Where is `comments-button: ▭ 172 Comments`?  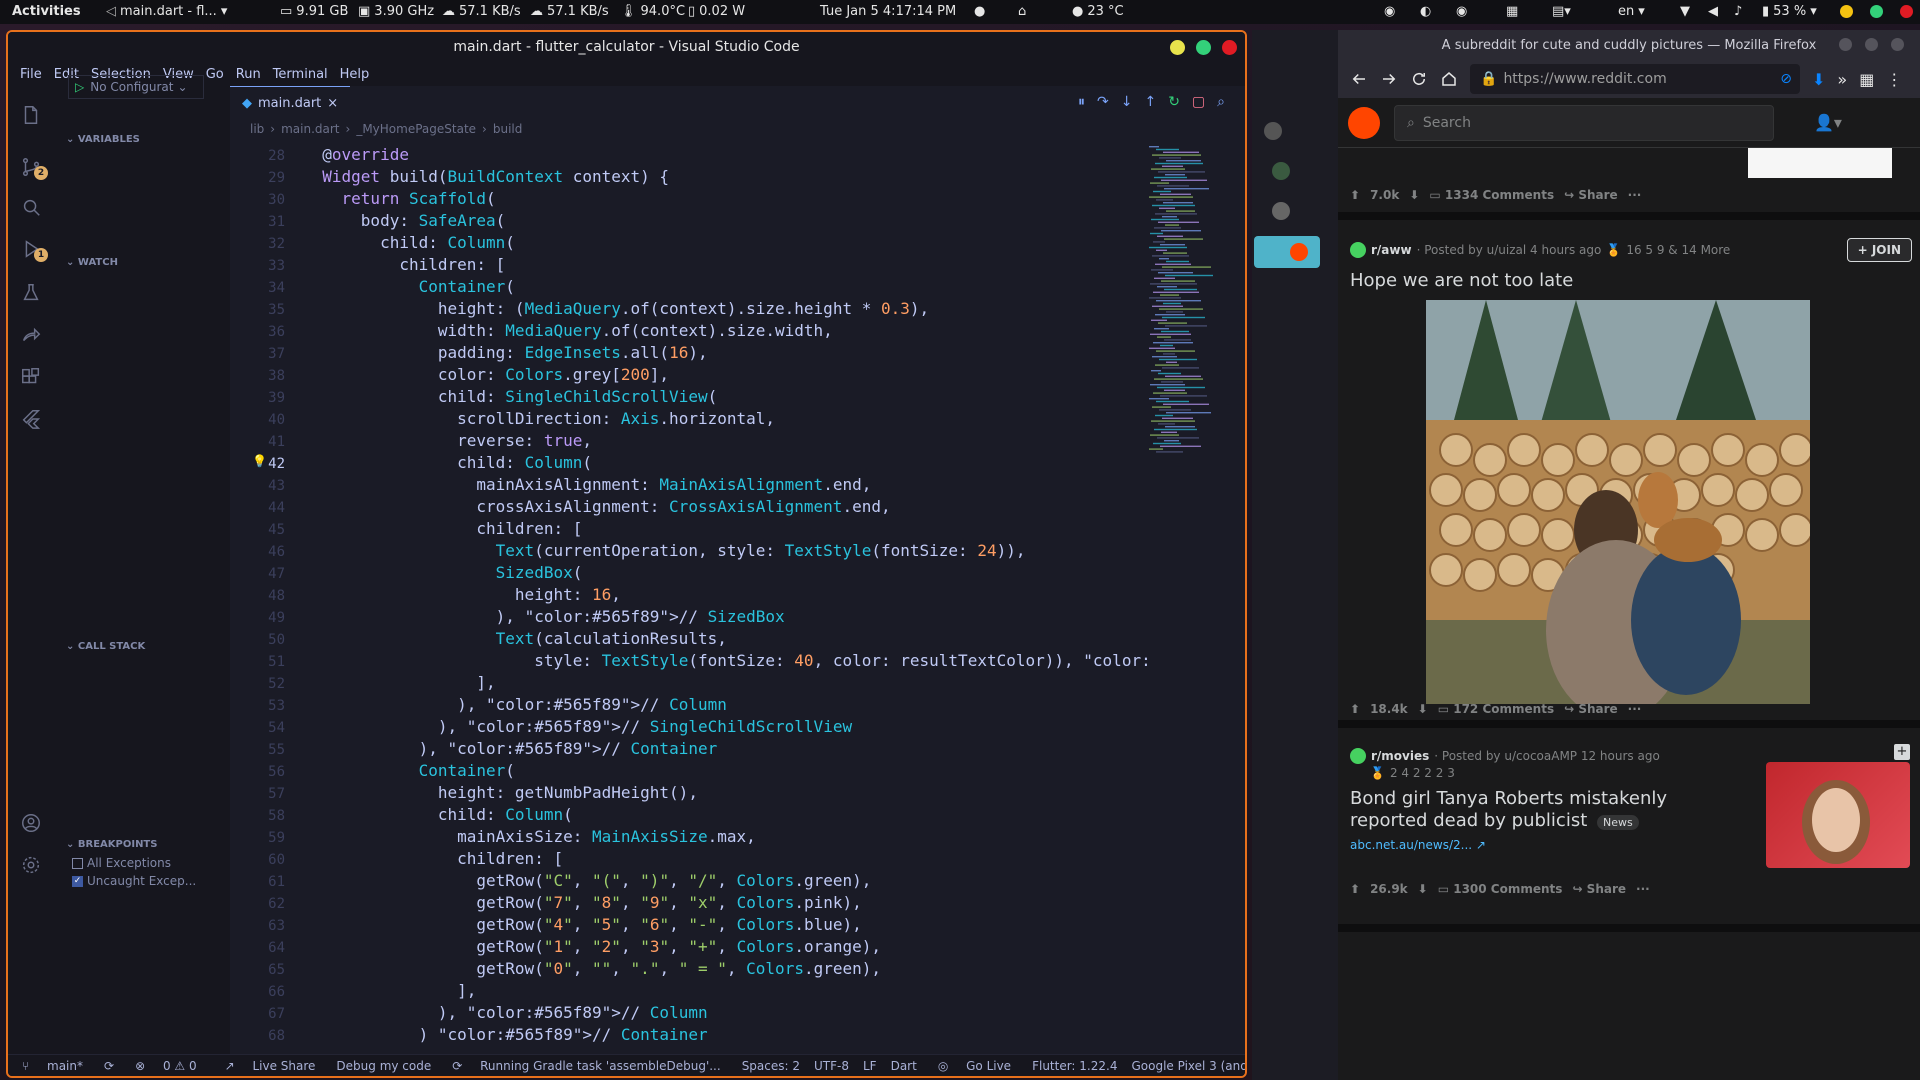
comments-button: ▭ 172 Comments is located at coordinates (1496, 709).